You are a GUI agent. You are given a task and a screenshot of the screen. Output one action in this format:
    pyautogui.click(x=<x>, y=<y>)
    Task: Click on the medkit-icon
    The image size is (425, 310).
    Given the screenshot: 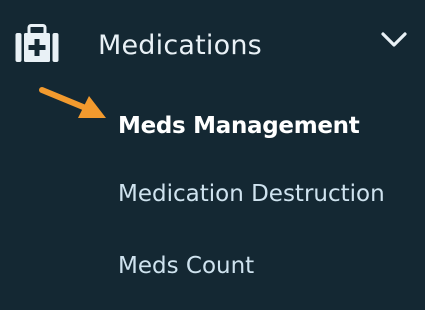 What is the action you would take?
    pyautogui.click(x=37, y=44)
    